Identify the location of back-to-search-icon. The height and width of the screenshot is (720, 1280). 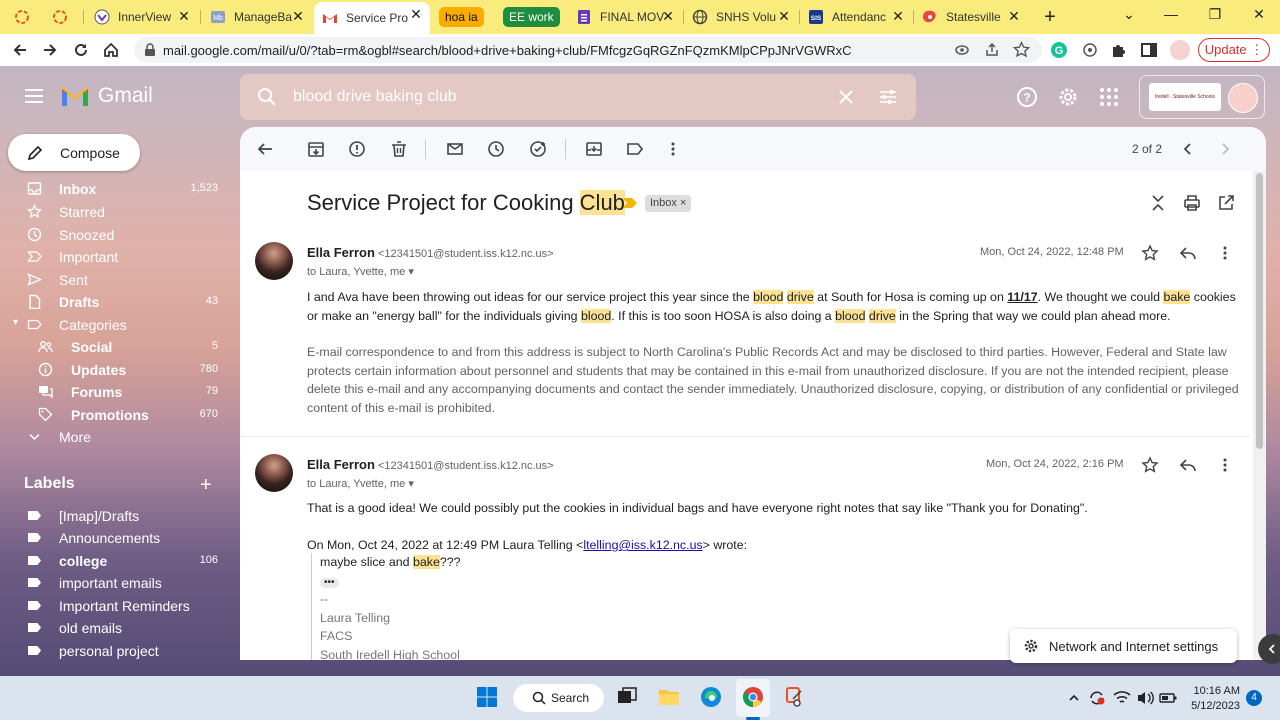
(265, 149).